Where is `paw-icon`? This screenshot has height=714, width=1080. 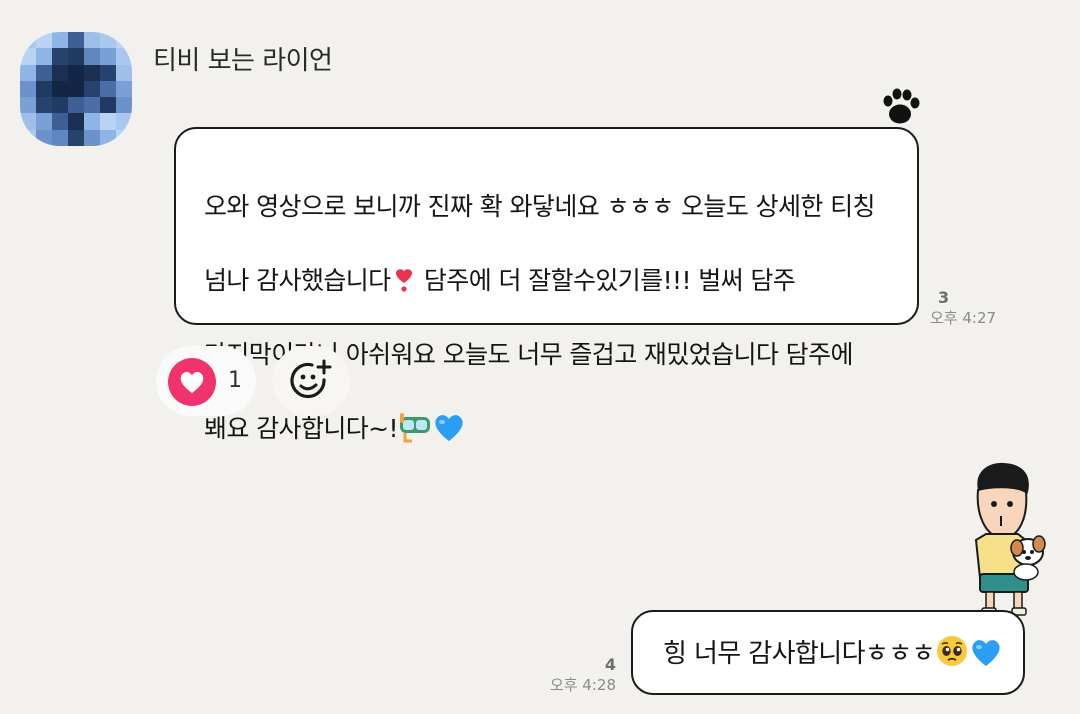
paw-icon is located at coordinates (901, 106).